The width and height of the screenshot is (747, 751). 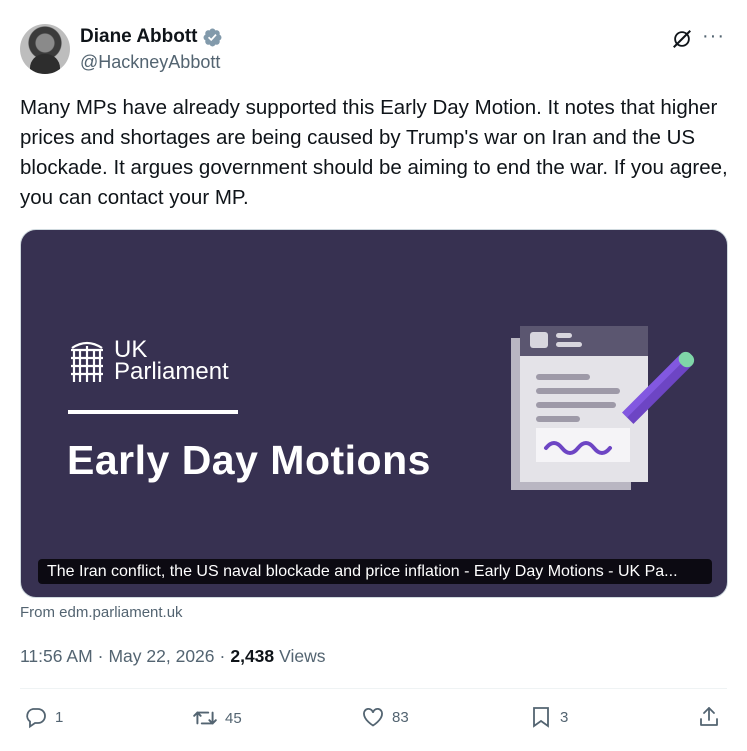 I want to click on tweet-time: 11:56 AM, so click(x=56, y=656).